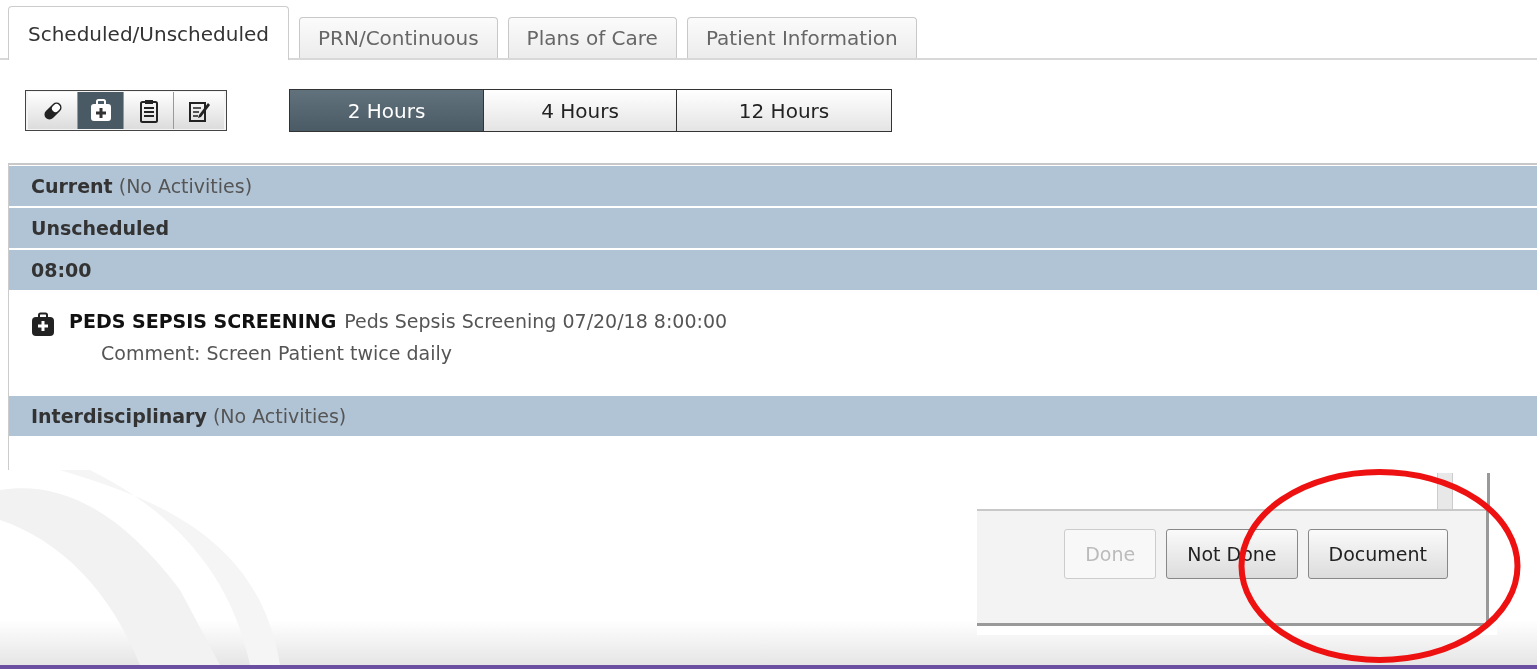 This screenshot has width=1537, height=669. I want to click on pill-view-button, so click(53, 110).